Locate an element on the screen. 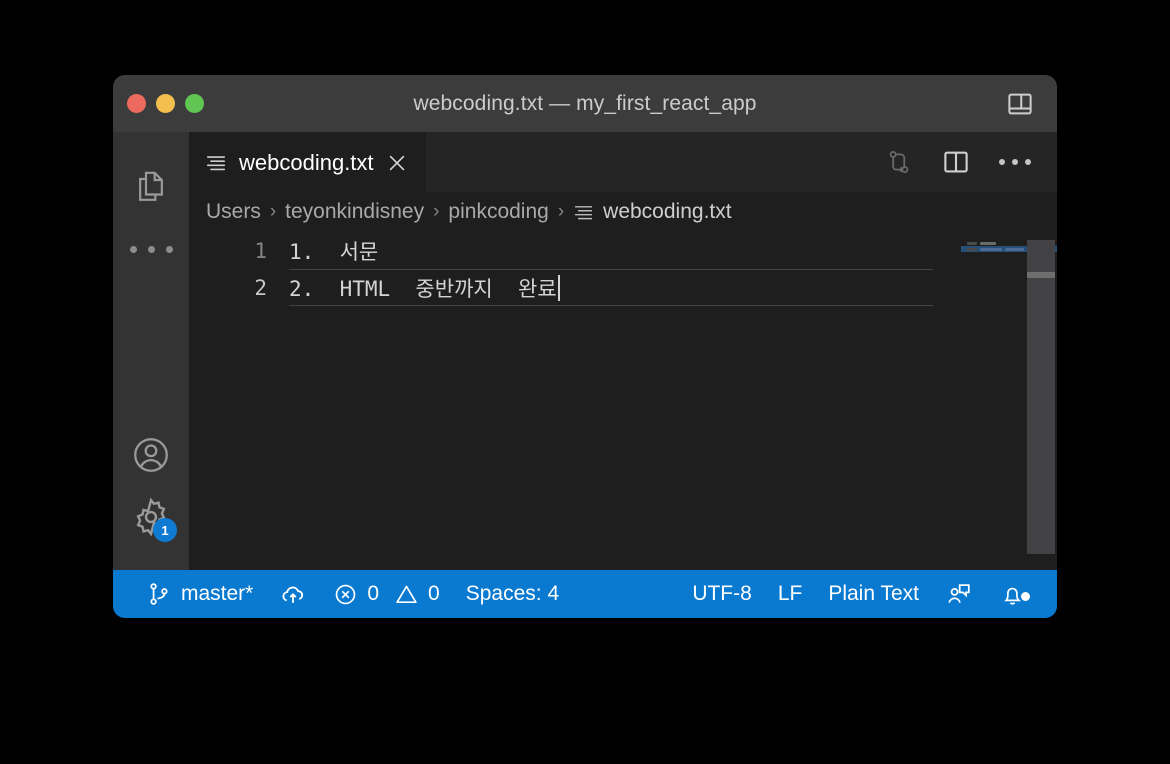  activity-item-explorer is located at coordinates (151, 187).